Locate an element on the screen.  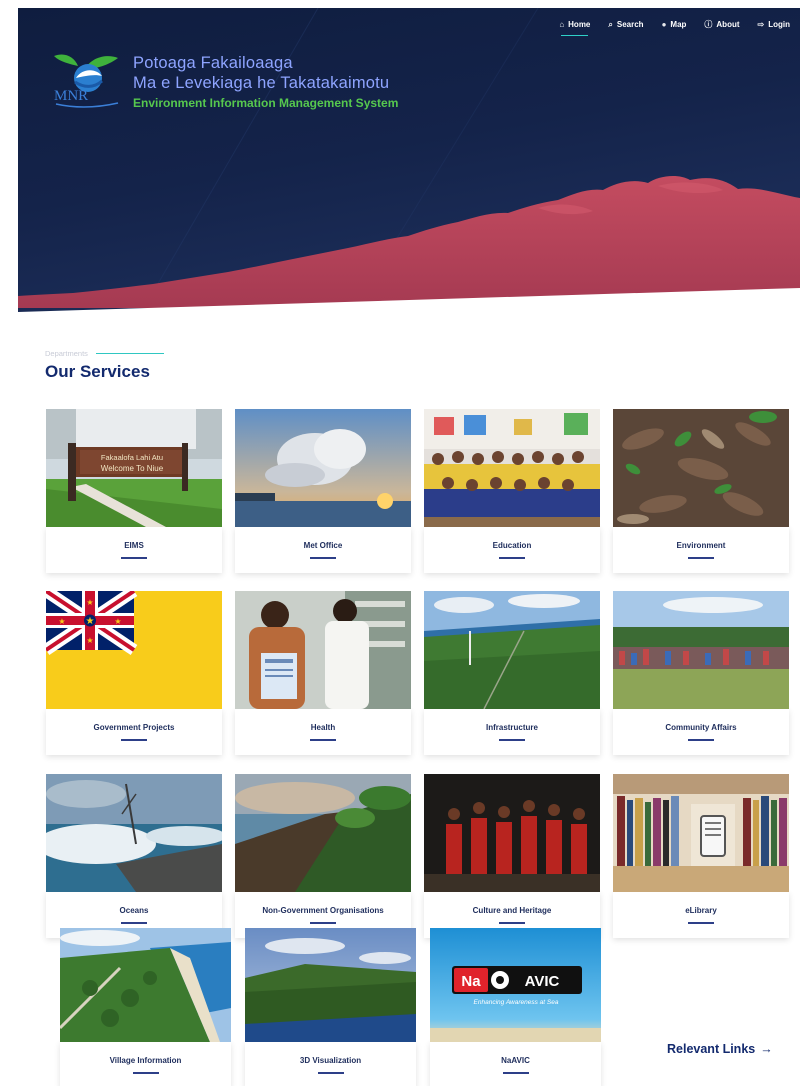
service-card-community-affairs: Community Affairs is located at coordinates (701, 673).